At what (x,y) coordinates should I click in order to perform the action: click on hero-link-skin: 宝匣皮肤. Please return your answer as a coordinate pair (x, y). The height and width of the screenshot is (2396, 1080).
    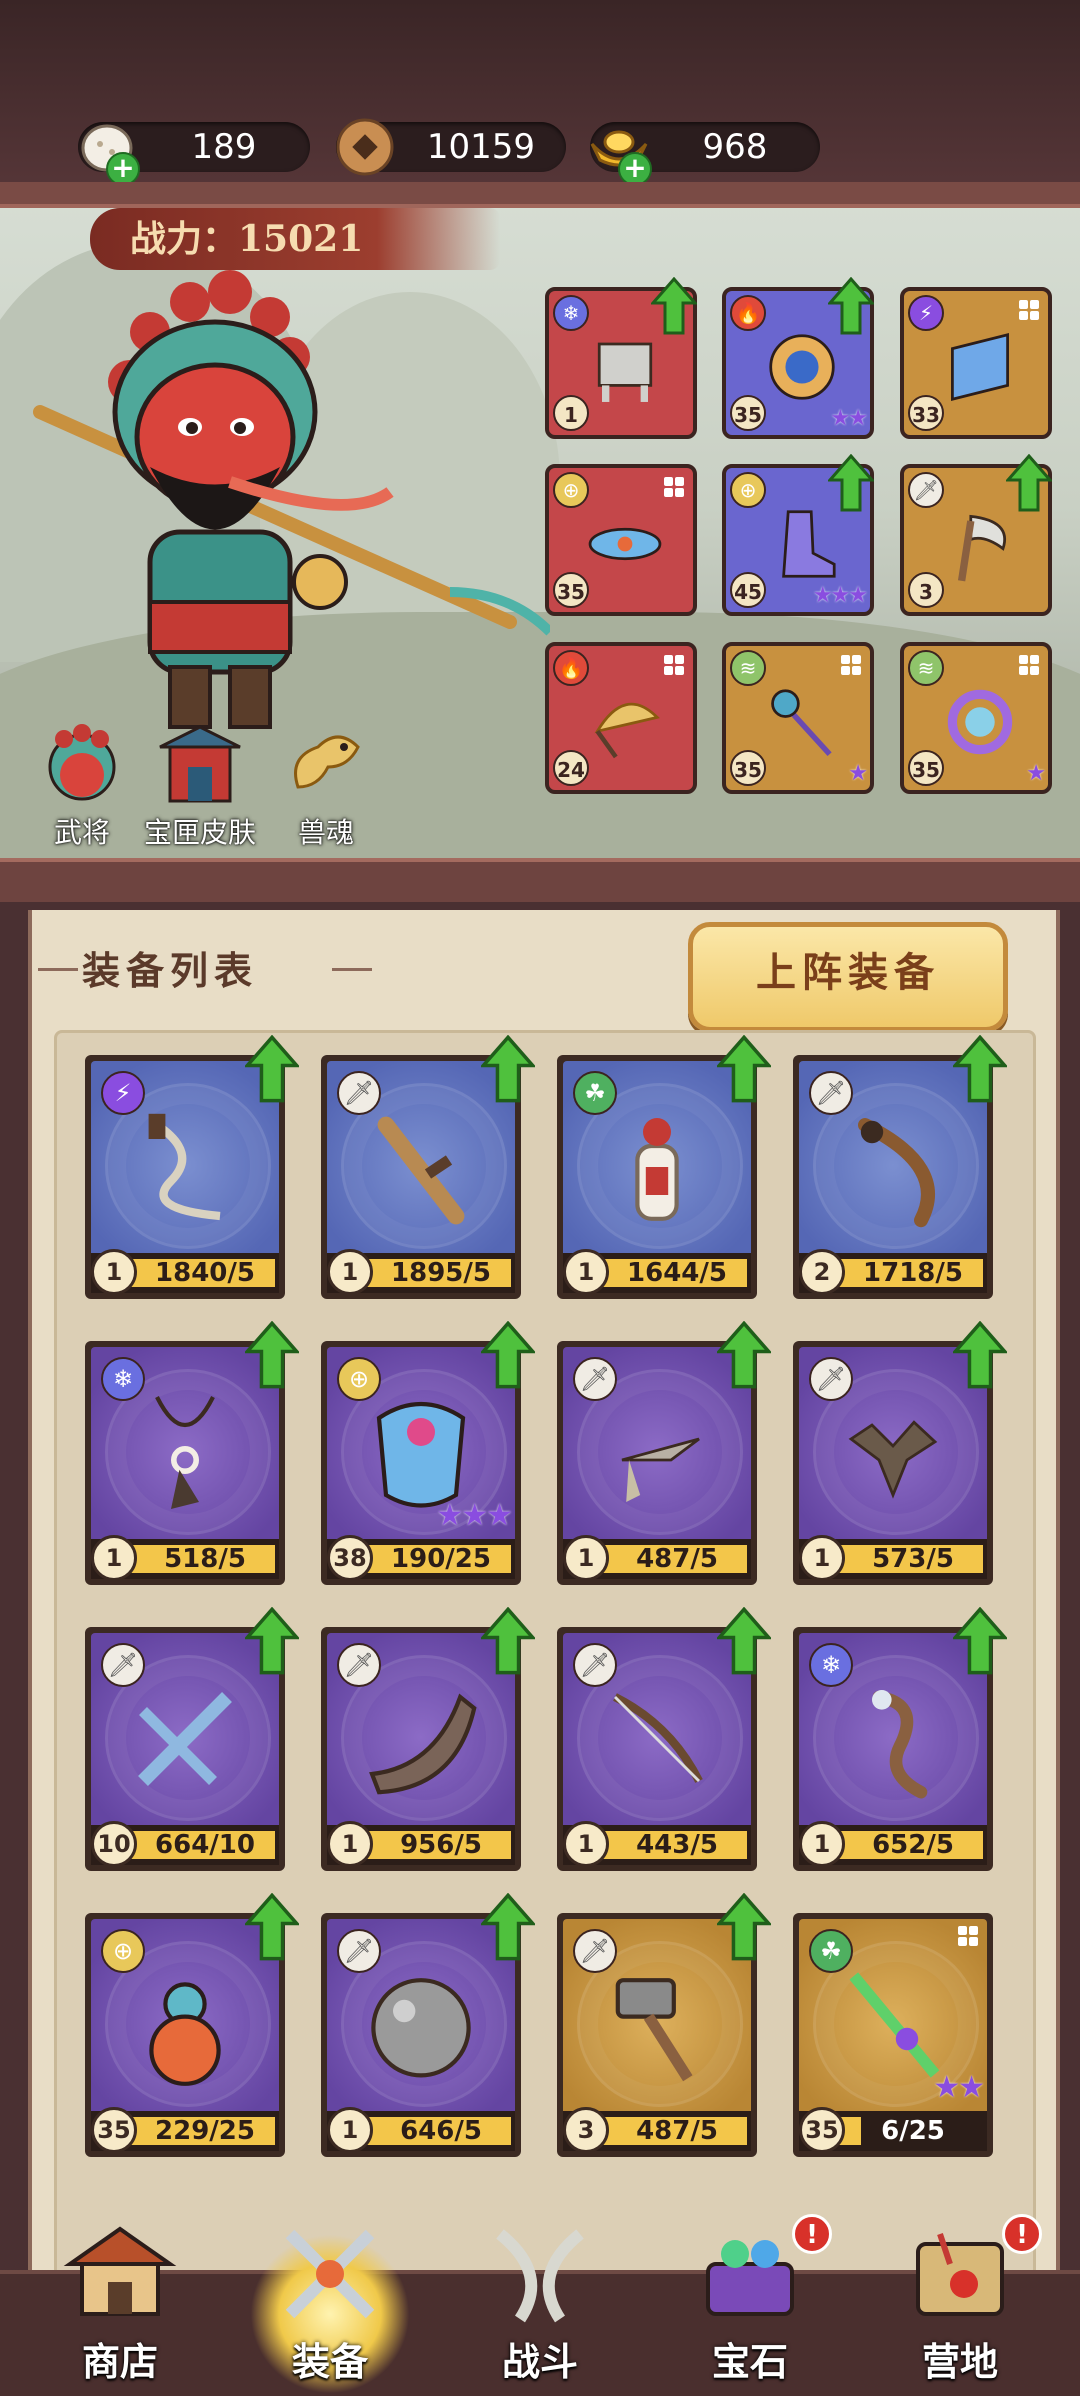
    Looking at the image, I should click on (200, 784).